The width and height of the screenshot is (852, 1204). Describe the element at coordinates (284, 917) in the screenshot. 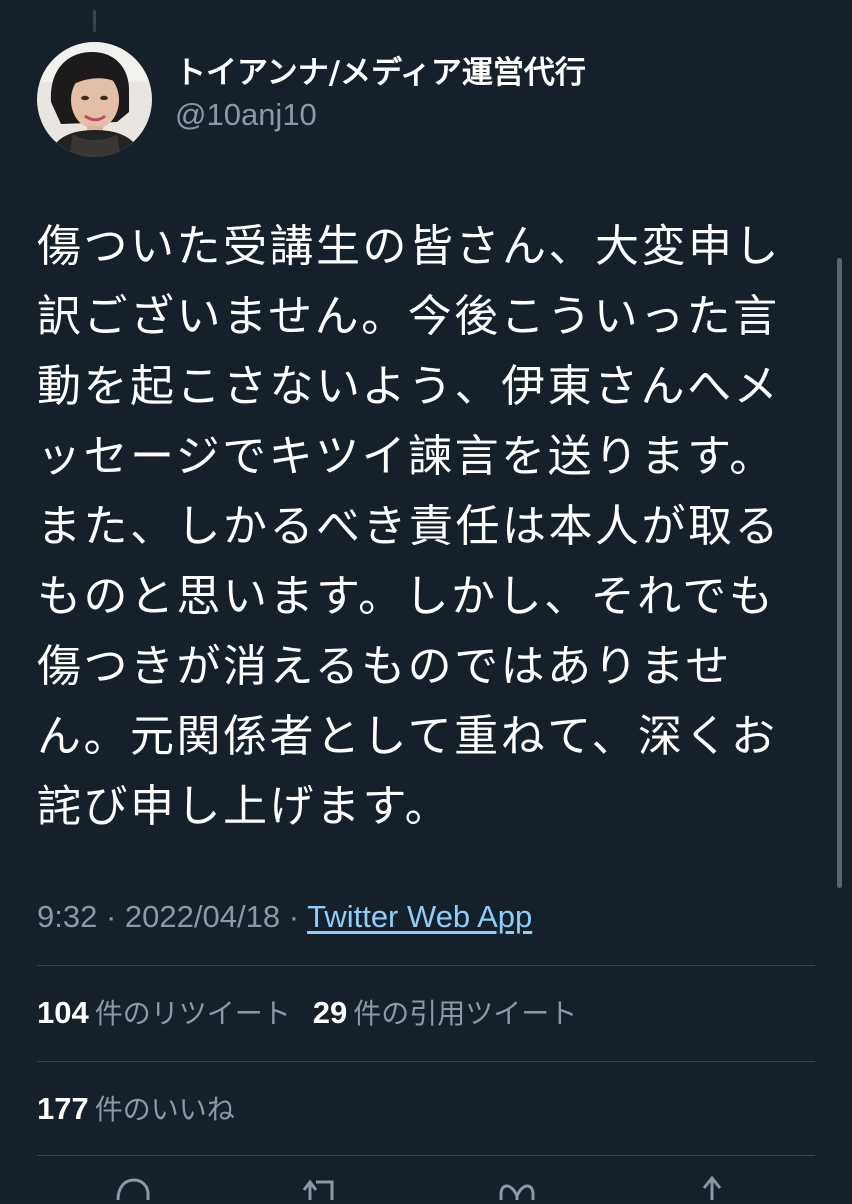

I see `tweet-metadata: 9:32 · 2022/04/18 · Twitter Web App` at that location.